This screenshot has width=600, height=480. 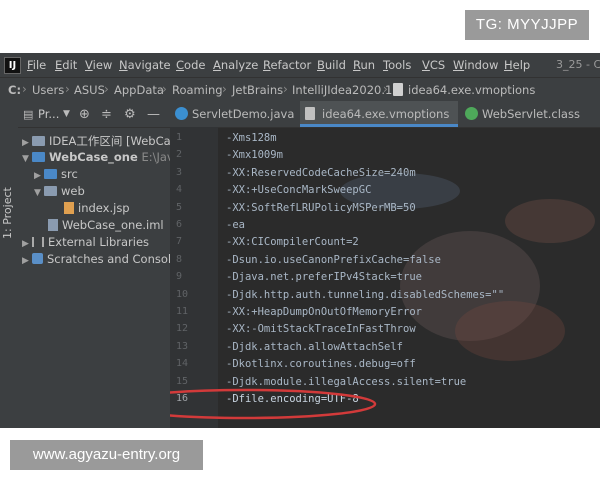 I want to click on tree-item-label: Scratches and Consoles, so click(x=108, y=259).